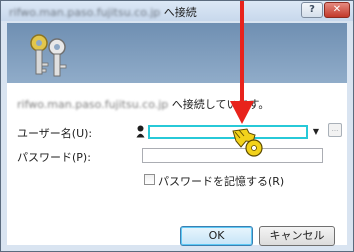 This screenshot has width=354, height=252. I want to click on password-input, so click(232, 155).